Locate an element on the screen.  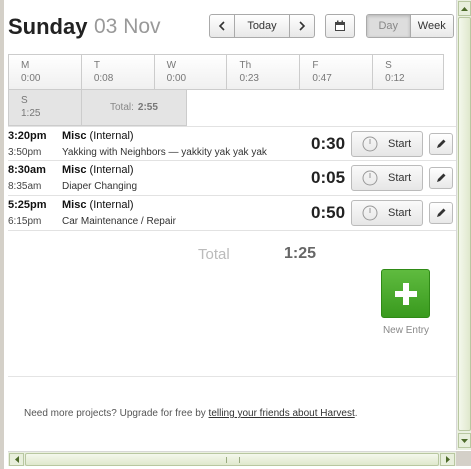
view-week-button: Week is located at coordinates (431, 26).